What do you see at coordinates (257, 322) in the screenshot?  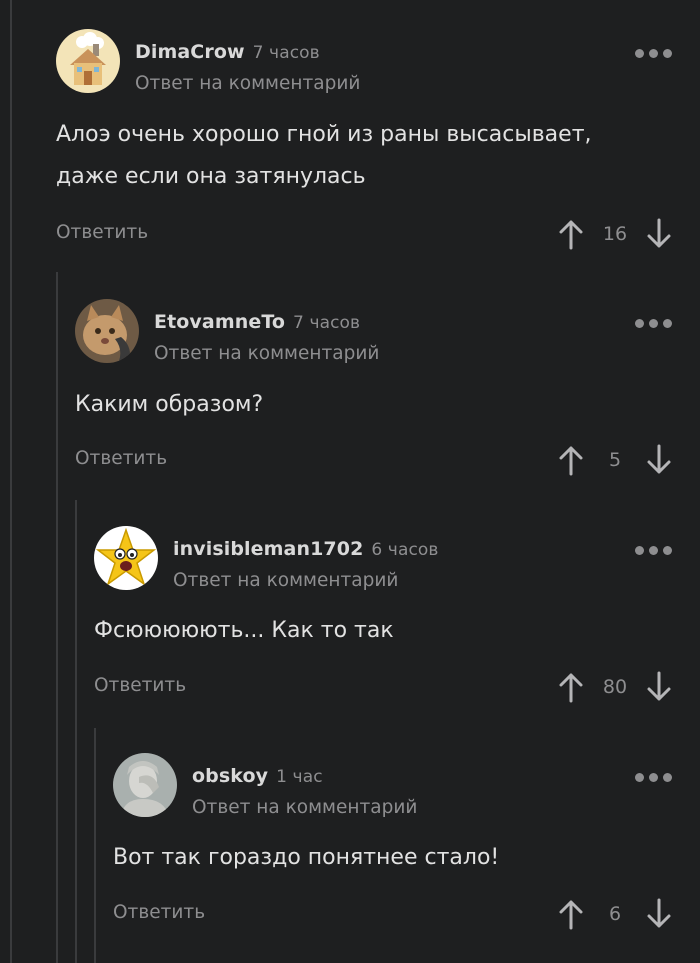 I see `author-name: EtovamneTo 7 часов` at bounding box center [257, 322].